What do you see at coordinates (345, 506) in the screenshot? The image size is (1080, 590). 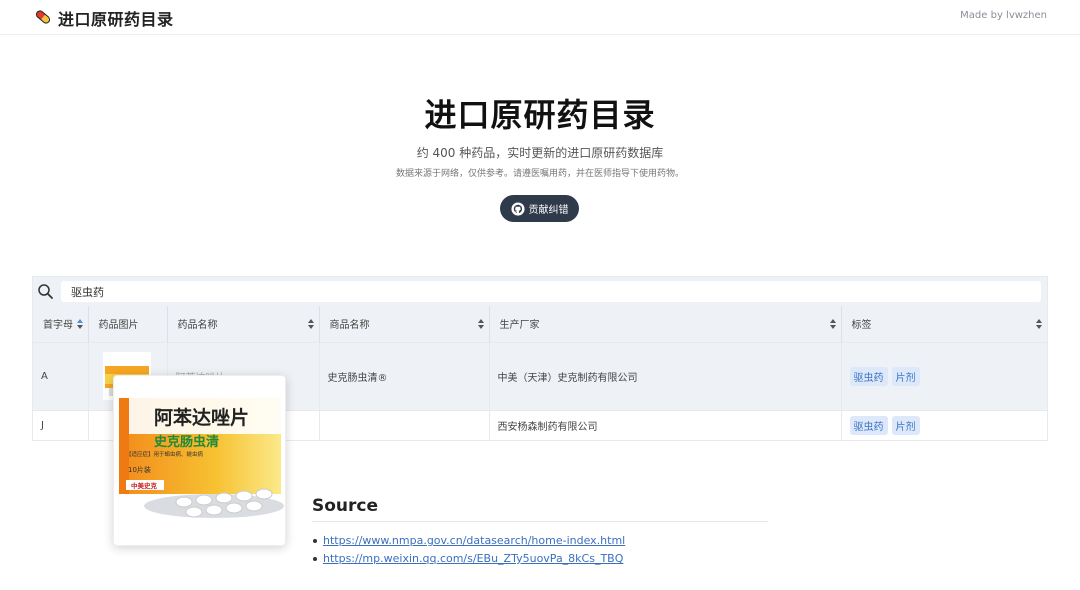 I see `source-heading: Source` at bounding box center [345, 506].